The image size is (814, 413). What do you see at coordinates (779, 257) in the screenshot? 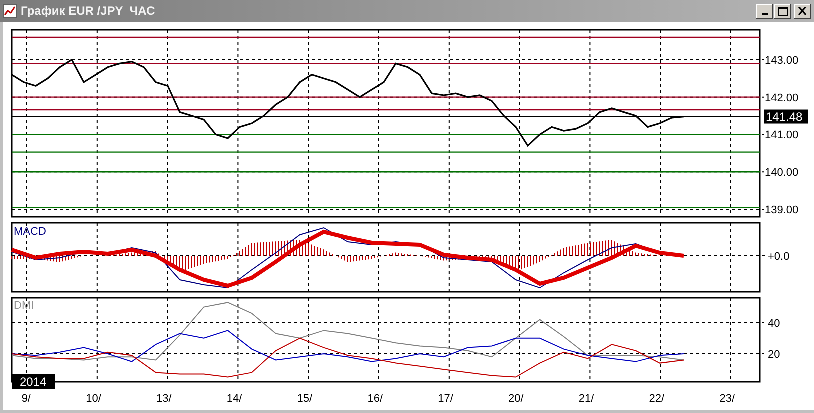
I see `axis-label: +0.0` at bounding box center [779, 257].